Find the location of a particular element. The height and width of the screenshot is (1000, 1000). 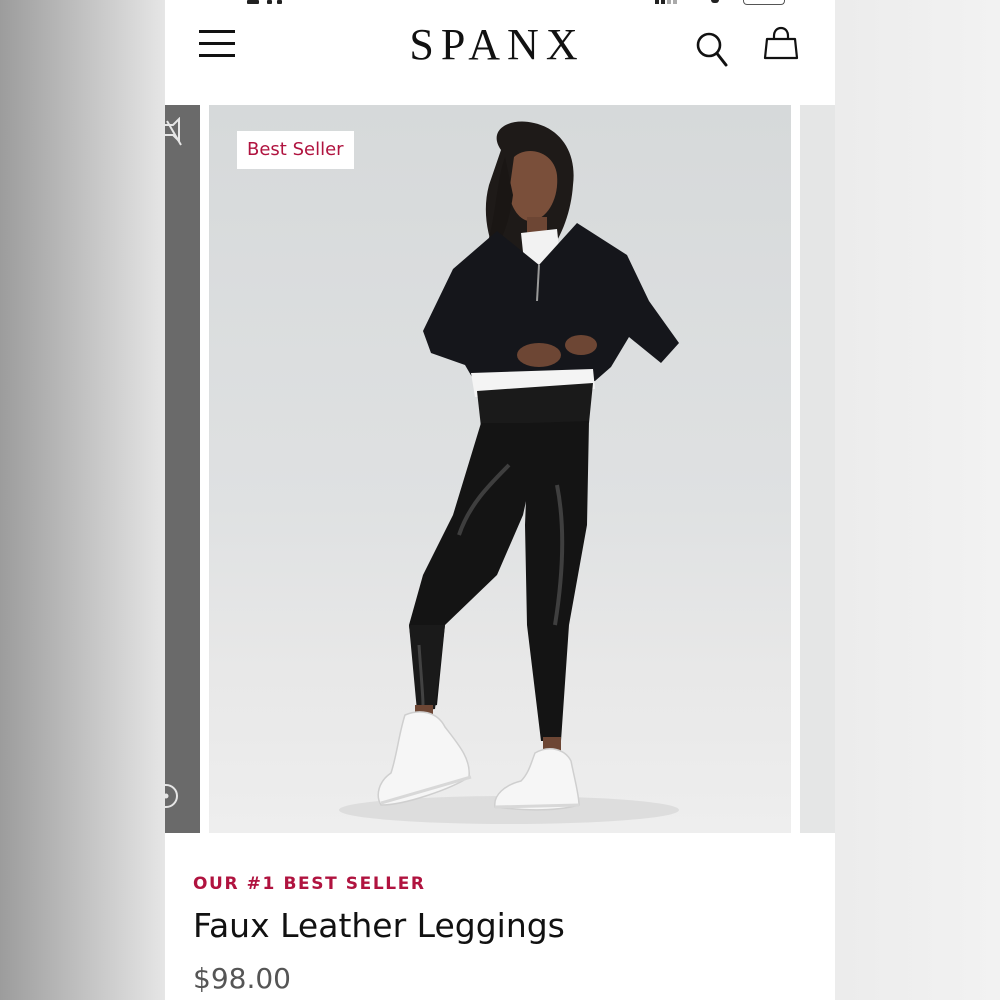

site-header: SPANX is located at coordinates (500, 50).